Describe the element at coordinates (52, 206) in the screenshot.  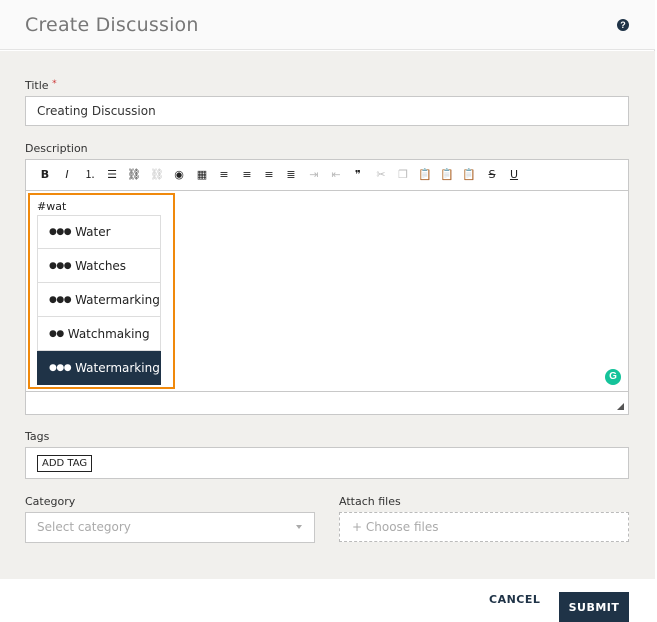
I see `typed-hashtag: #wat` at that location.